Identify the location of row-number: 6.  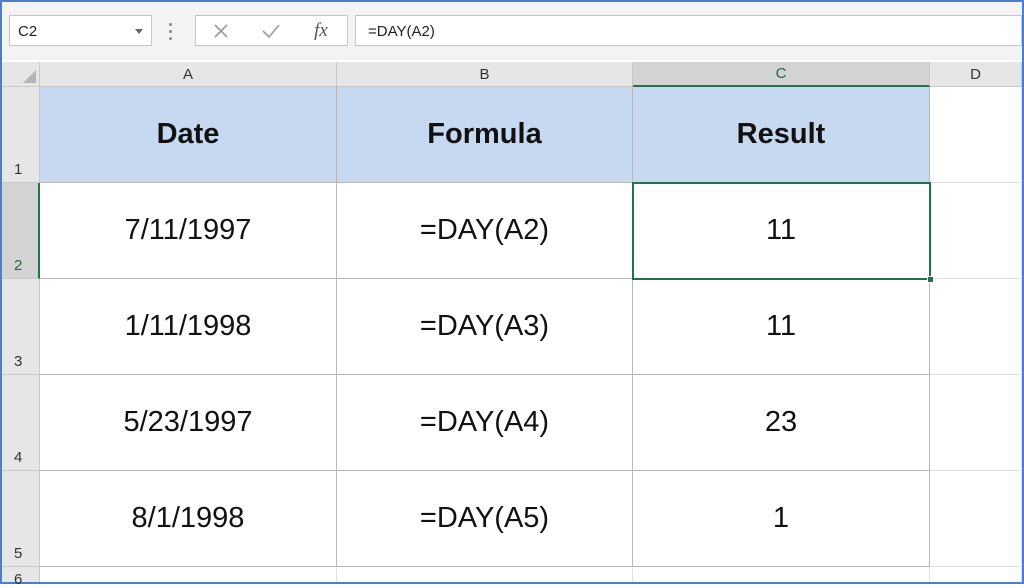
(18, 579).